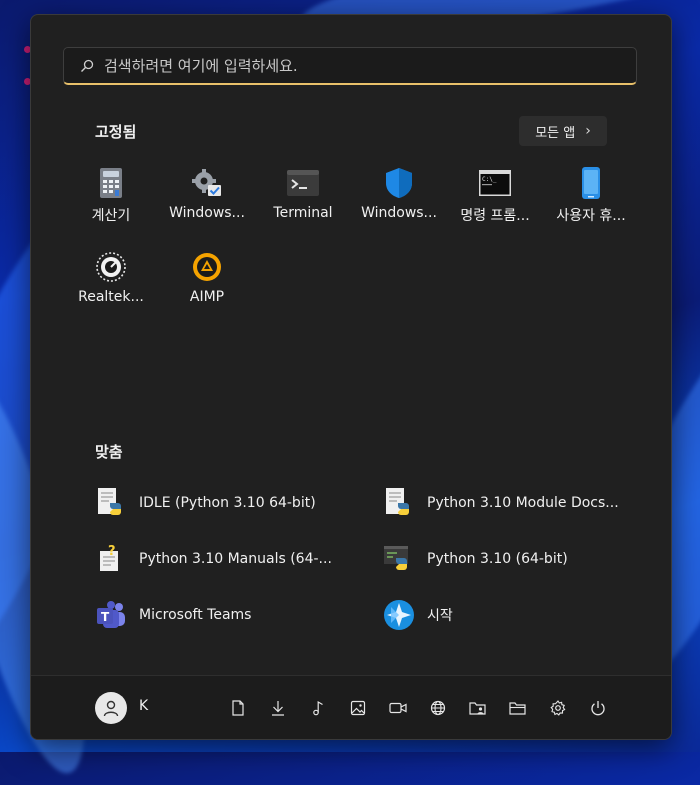 The height and width of the screenshot is (785, 700). What do you see at coordinates (489, 179) in the screenshot?
I see `svg-text: C:\_` at bounding box center [489, 179].